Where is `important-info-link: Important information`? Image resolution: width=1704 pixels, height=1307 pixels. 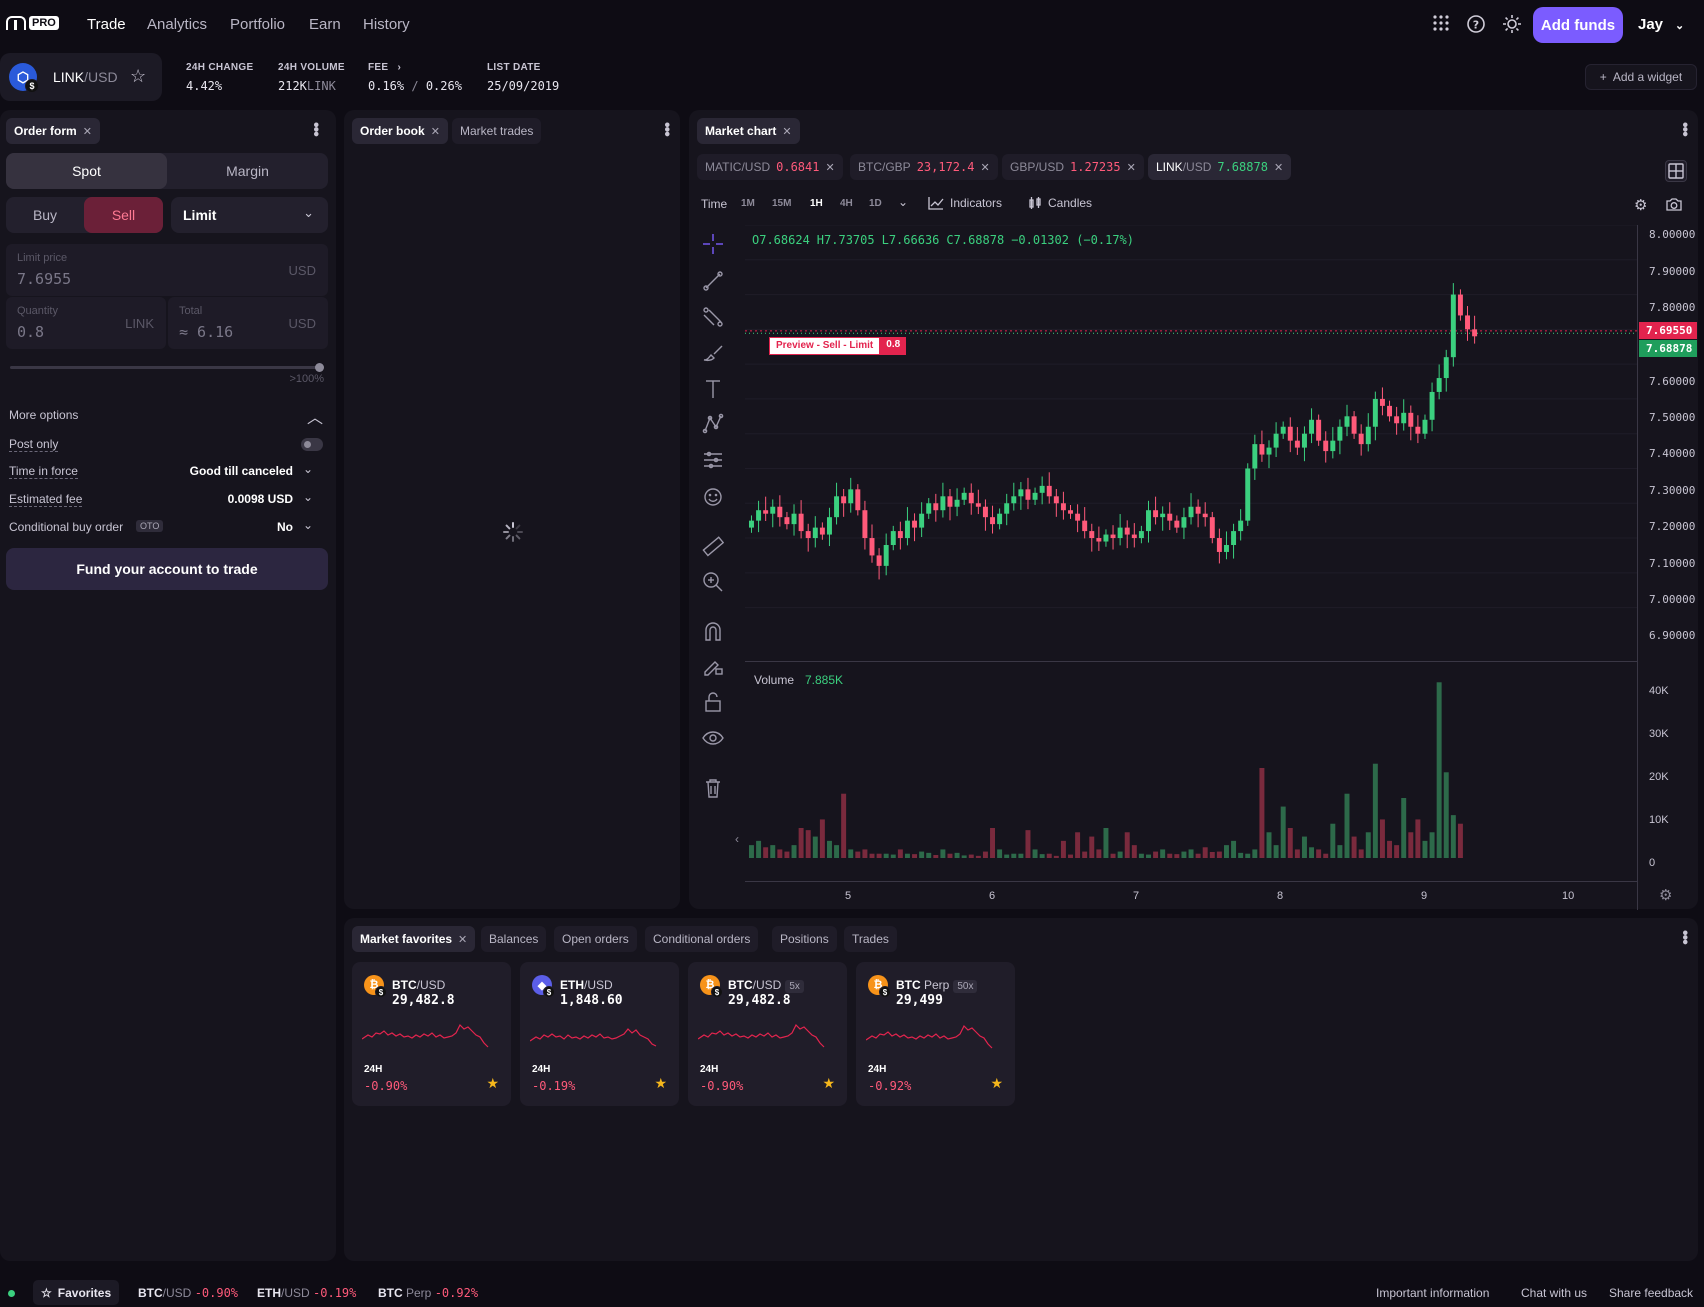
important-info-link: Important information is located at coordinates (1432, 1293).